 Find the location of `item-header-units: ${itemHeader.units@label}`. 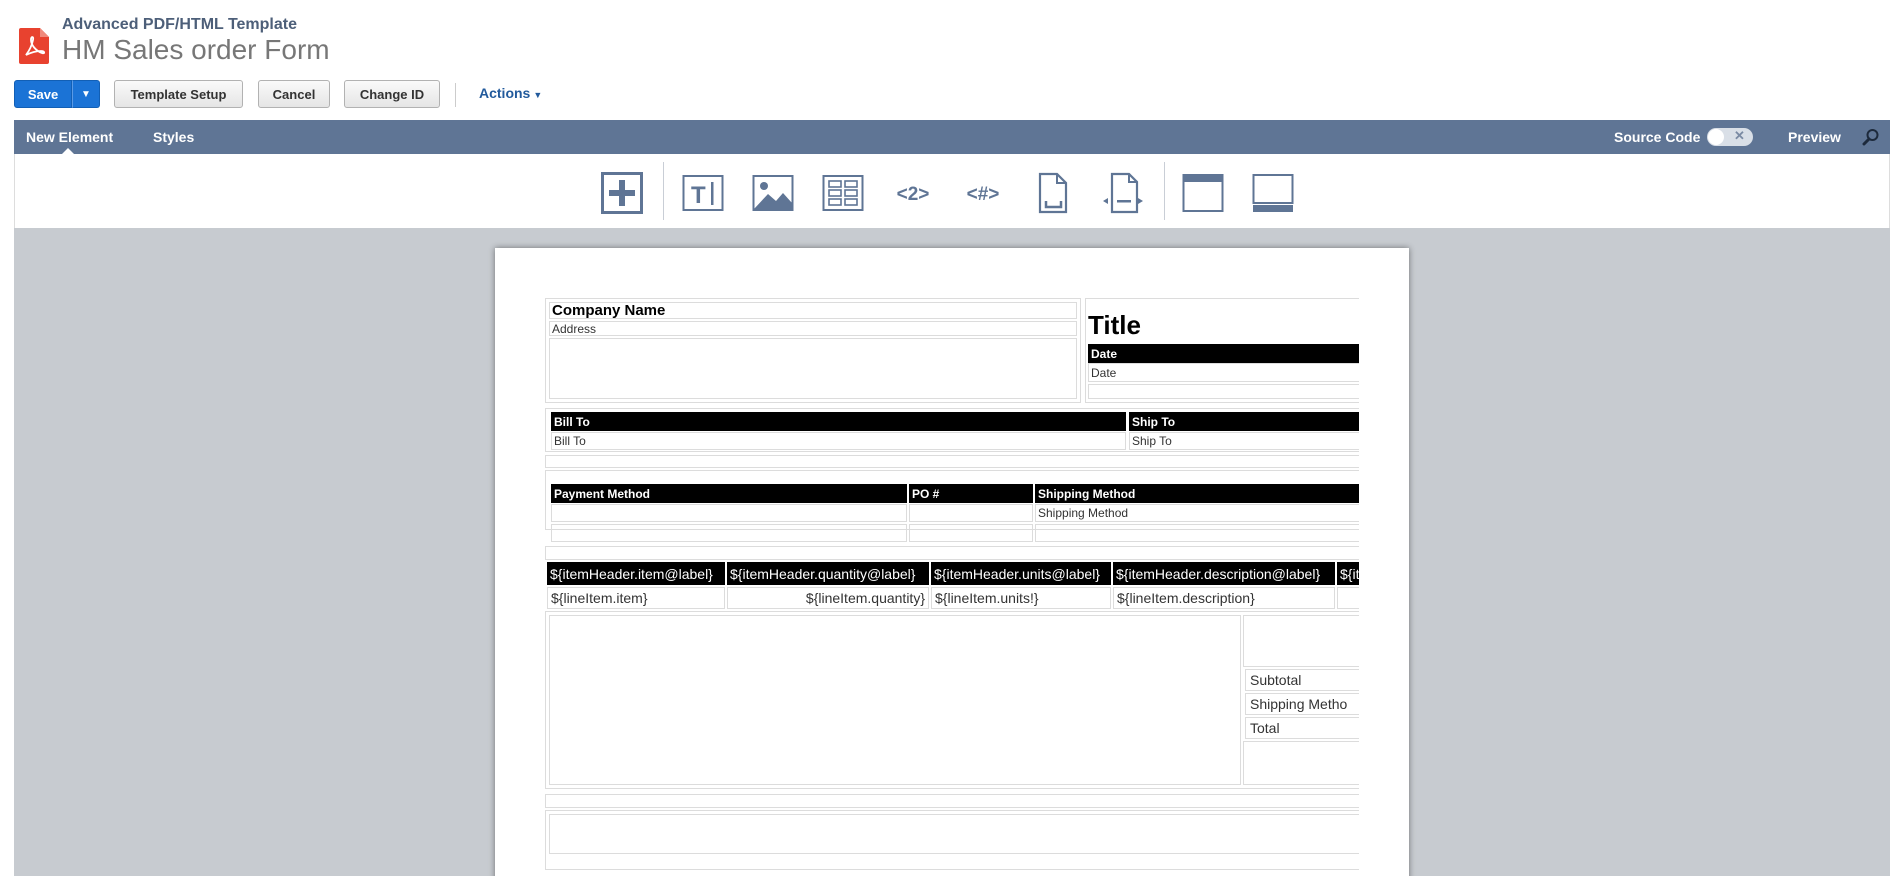

item-header-units: ${itemHeader.units@label} is located at coordinates (1021, 573).